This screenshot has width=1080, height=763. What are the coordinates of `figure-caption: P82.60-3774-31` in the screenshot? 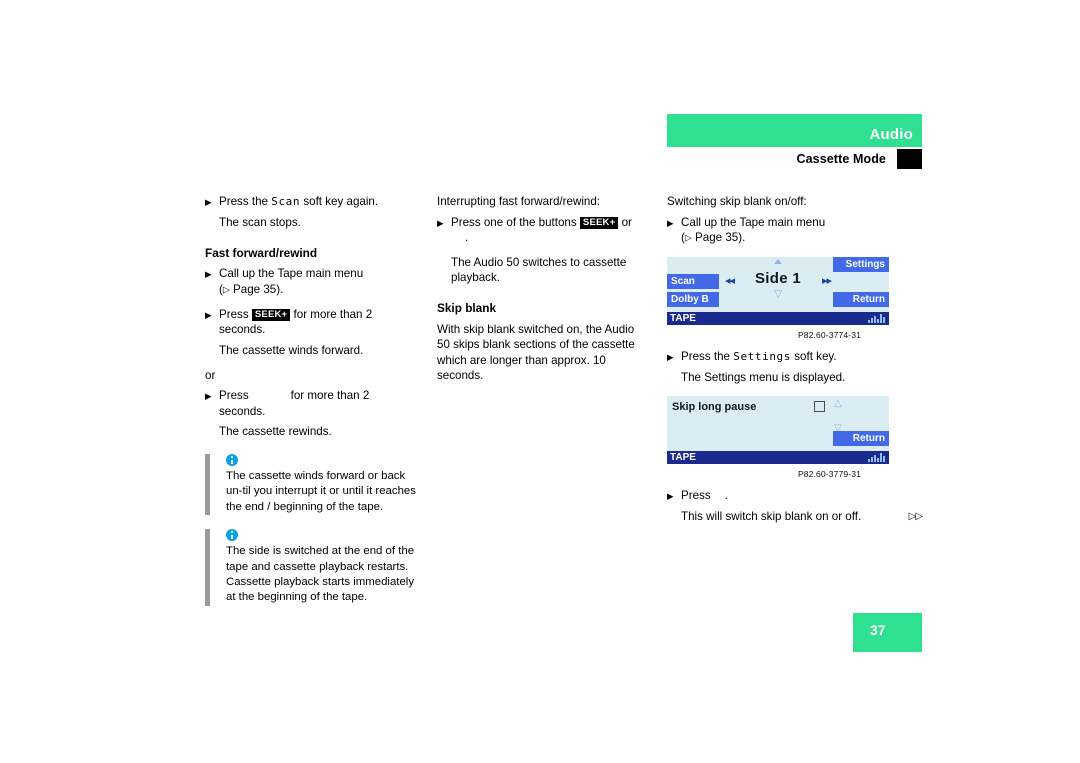 It's located at (829, 335).